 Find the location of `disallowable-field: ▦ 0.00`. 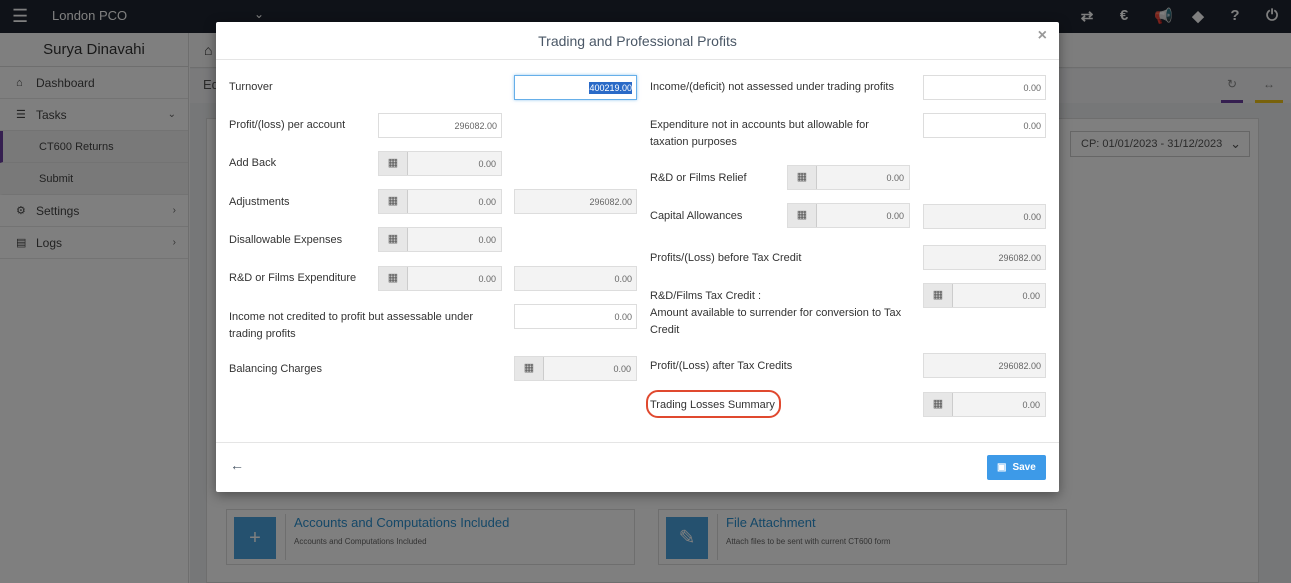

disallowable-field: ▦ 0.00 is located at coordinates (440, 239).